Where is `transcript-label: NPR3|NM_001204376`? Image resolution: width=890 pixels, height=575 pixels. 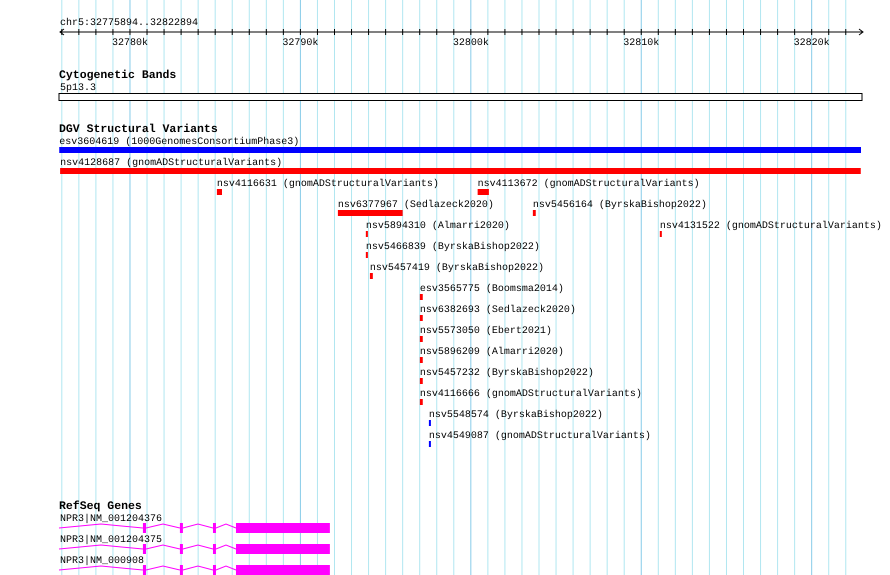 transcript-label: NPR3|NM_001204376 is located at coordinates (111, 519).